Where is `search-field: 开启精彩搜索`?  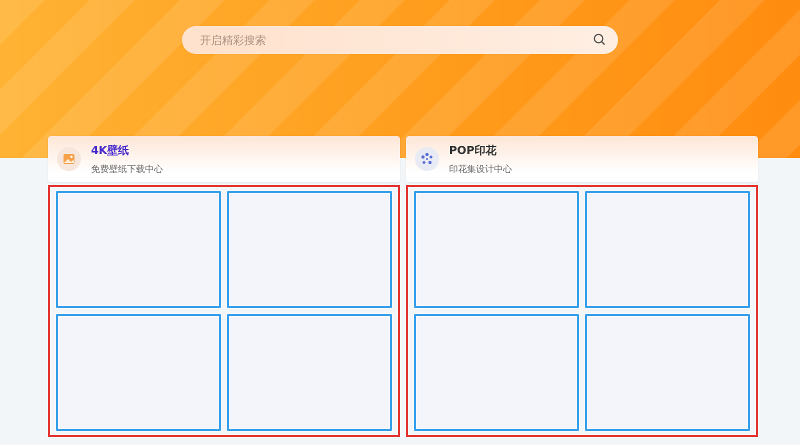
search-field: 开启精彩搜索 is located at coordinates (400, 40).